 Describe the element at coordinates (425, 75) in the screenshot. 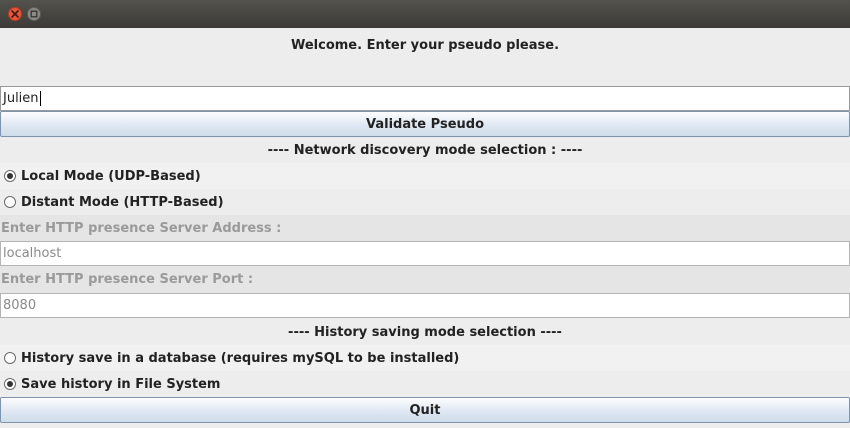

I see `spacer` at that location.